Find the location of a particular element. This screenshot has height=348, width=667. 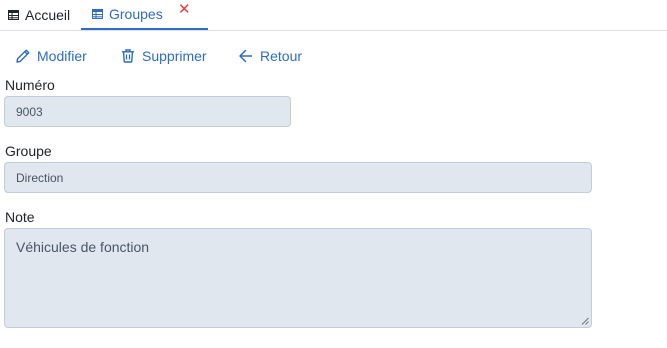

numero-label: Numéro is located at coordinates (30, 85).